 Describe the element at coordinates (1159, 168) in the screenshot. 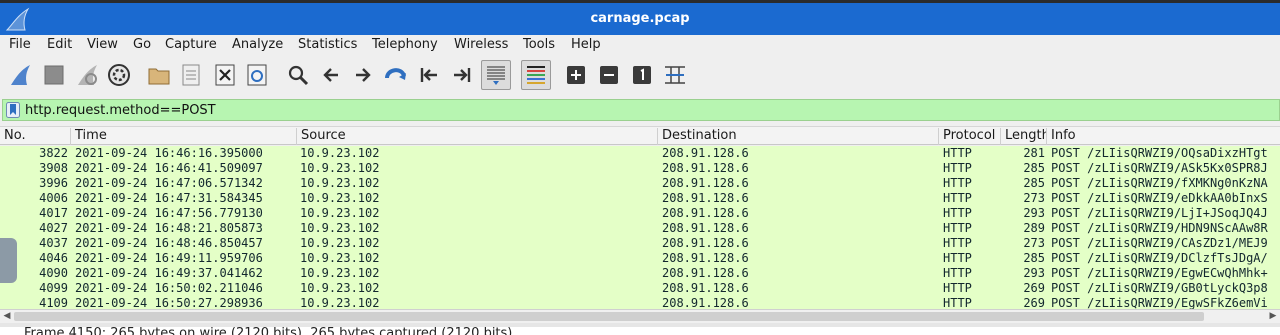

I see `packet-info: POST /zLIisQRWZI9/ASk5Kx0SPR8J` at that location.